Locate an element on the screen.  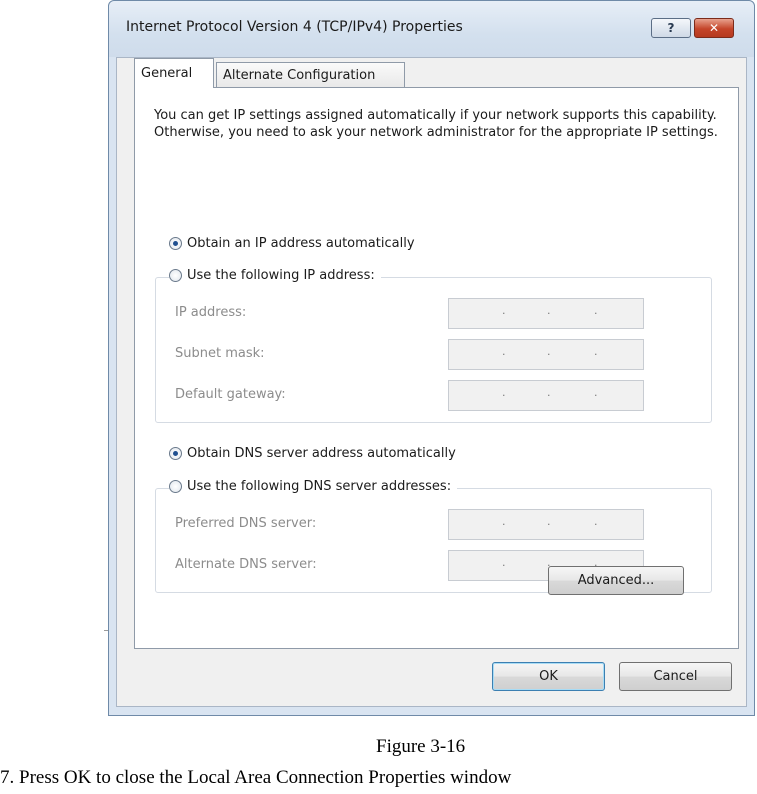
close-button: ✕ is located at coordinates (714, 28).